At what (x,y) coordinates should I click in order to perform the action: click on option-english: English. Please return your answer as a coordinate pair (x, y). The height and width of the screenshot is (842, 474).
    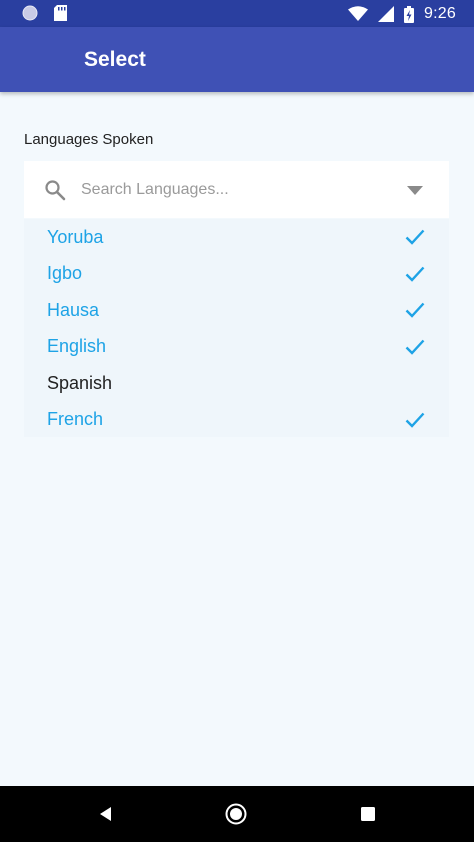
    Looking at the image, I should click on (236, 347).